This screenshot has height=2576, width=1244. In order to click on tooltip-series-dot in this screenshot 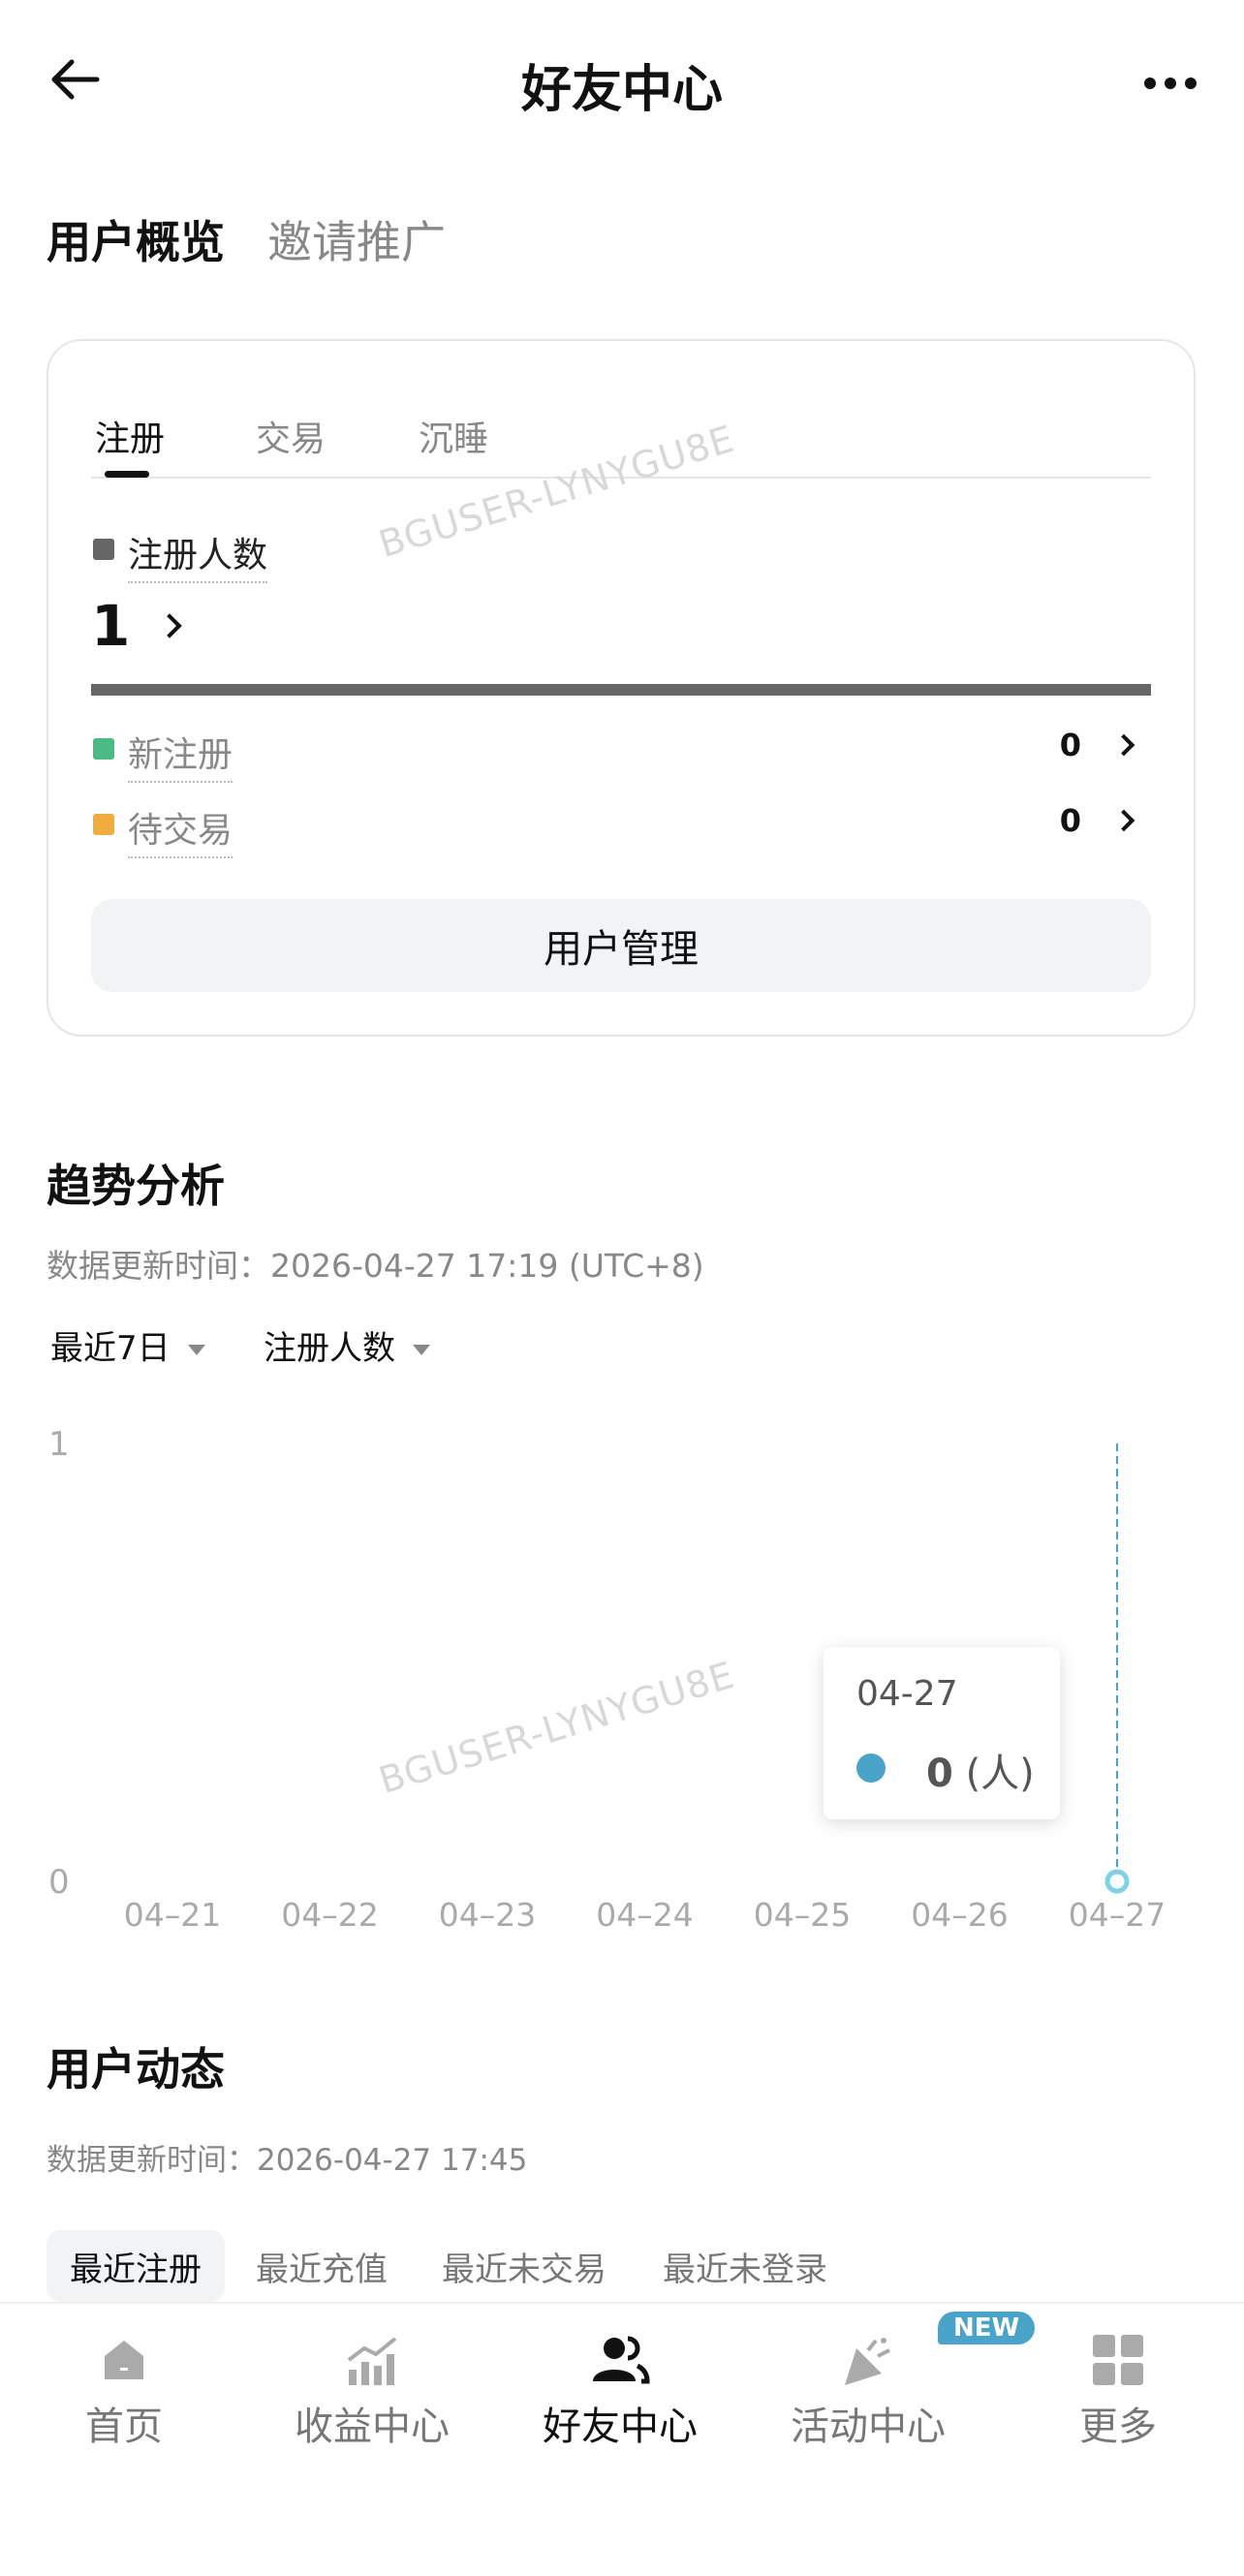, I will do `click(871, 1768)`.